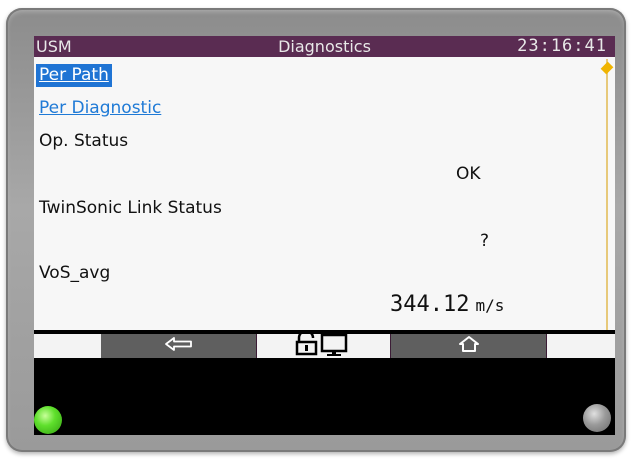  Describe the element at coordinates (84, 141) in the screenshot. I see `op-status-label: Op. Status` at that location.